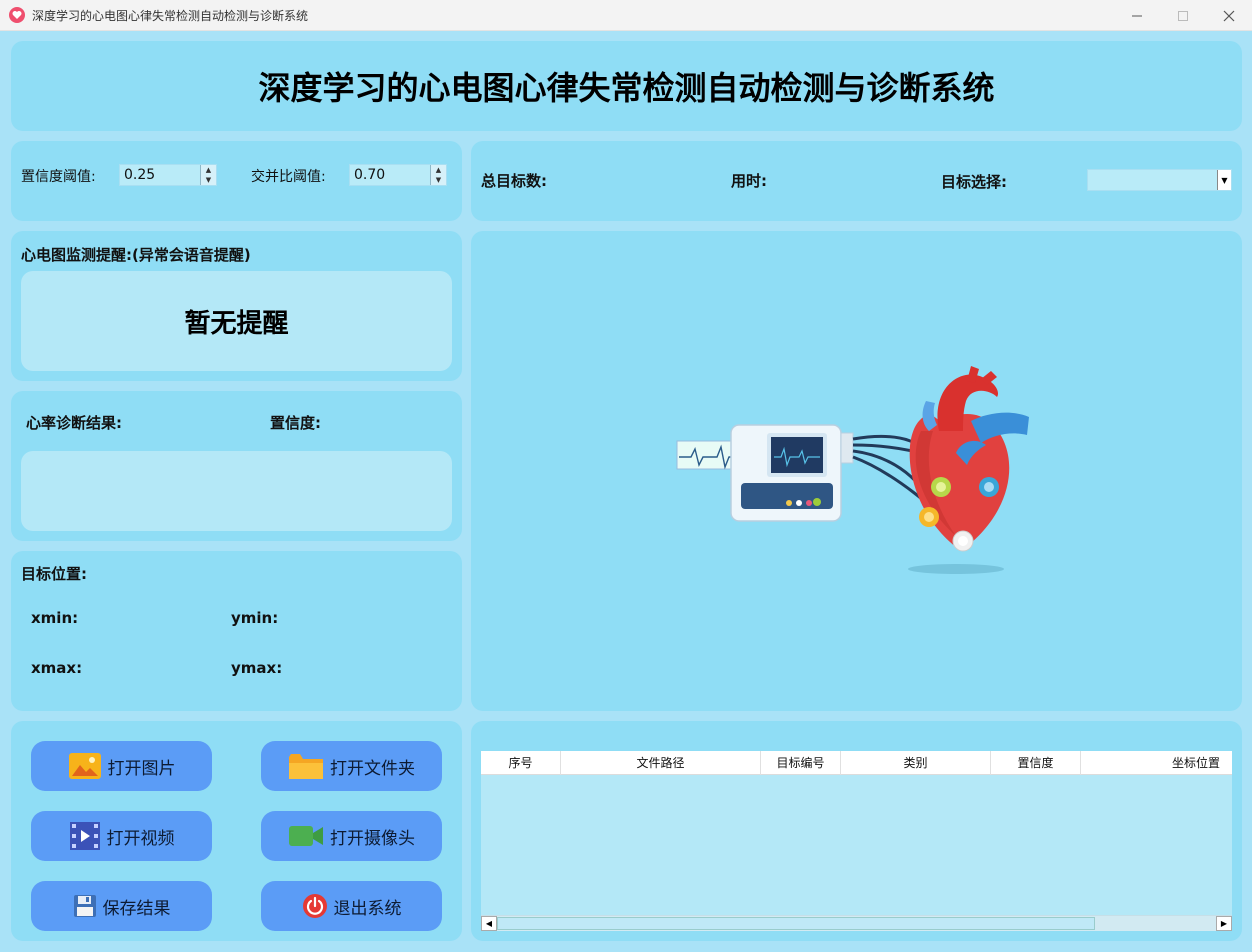 Image resolution: width=1252 pixels, height=952 pixels. I want to click on buttons-panel: 打开图片 打开文件夹 打开视频 打开摄像头 保存结果 退出系统, so click(236, 831).